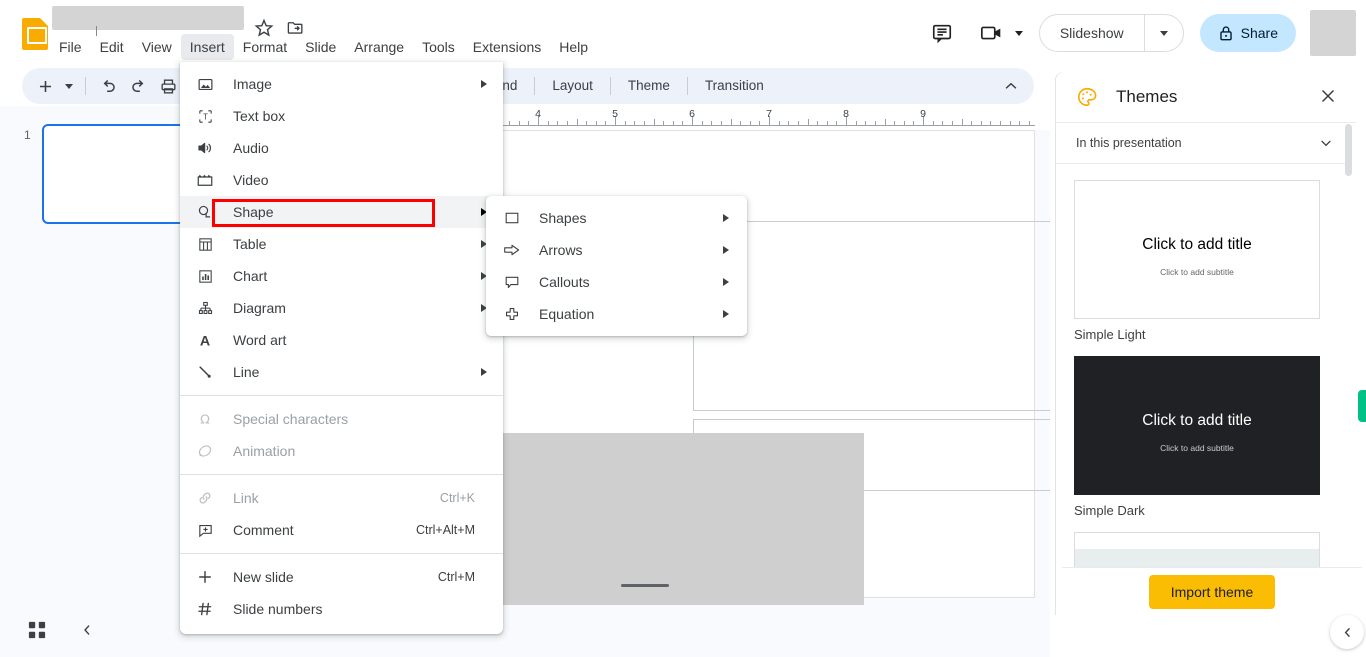 This screenshot has width=1366, height=657. What do you see at coordinates (507, 47) in the screenshot?
I see `menu-extensions: Extensions` at bounding box center [507, 47].